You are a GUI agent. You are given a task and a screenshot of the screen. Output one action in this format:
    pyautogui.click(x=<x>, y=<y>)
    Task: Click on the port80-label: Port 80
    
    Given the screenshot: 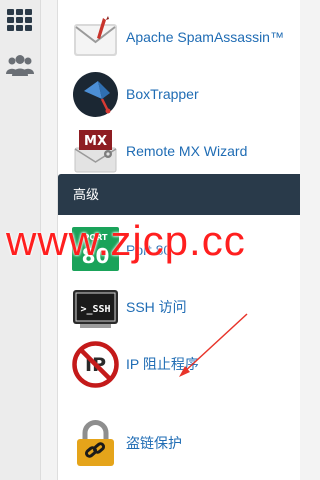 What is the action you would take?
    pyautogui.click(x=149, y=250)
    